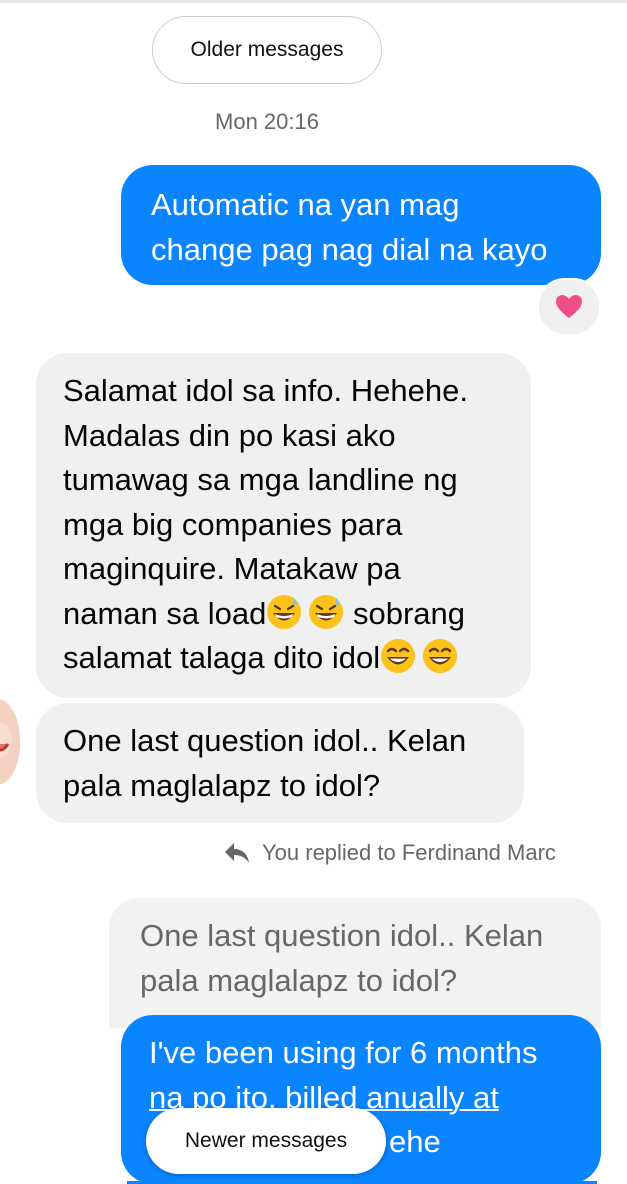 Image resolution: width=627 pixels, height=1184 pixels. I want to click on message-line: Automatic na yan mag, so click(305, 204).